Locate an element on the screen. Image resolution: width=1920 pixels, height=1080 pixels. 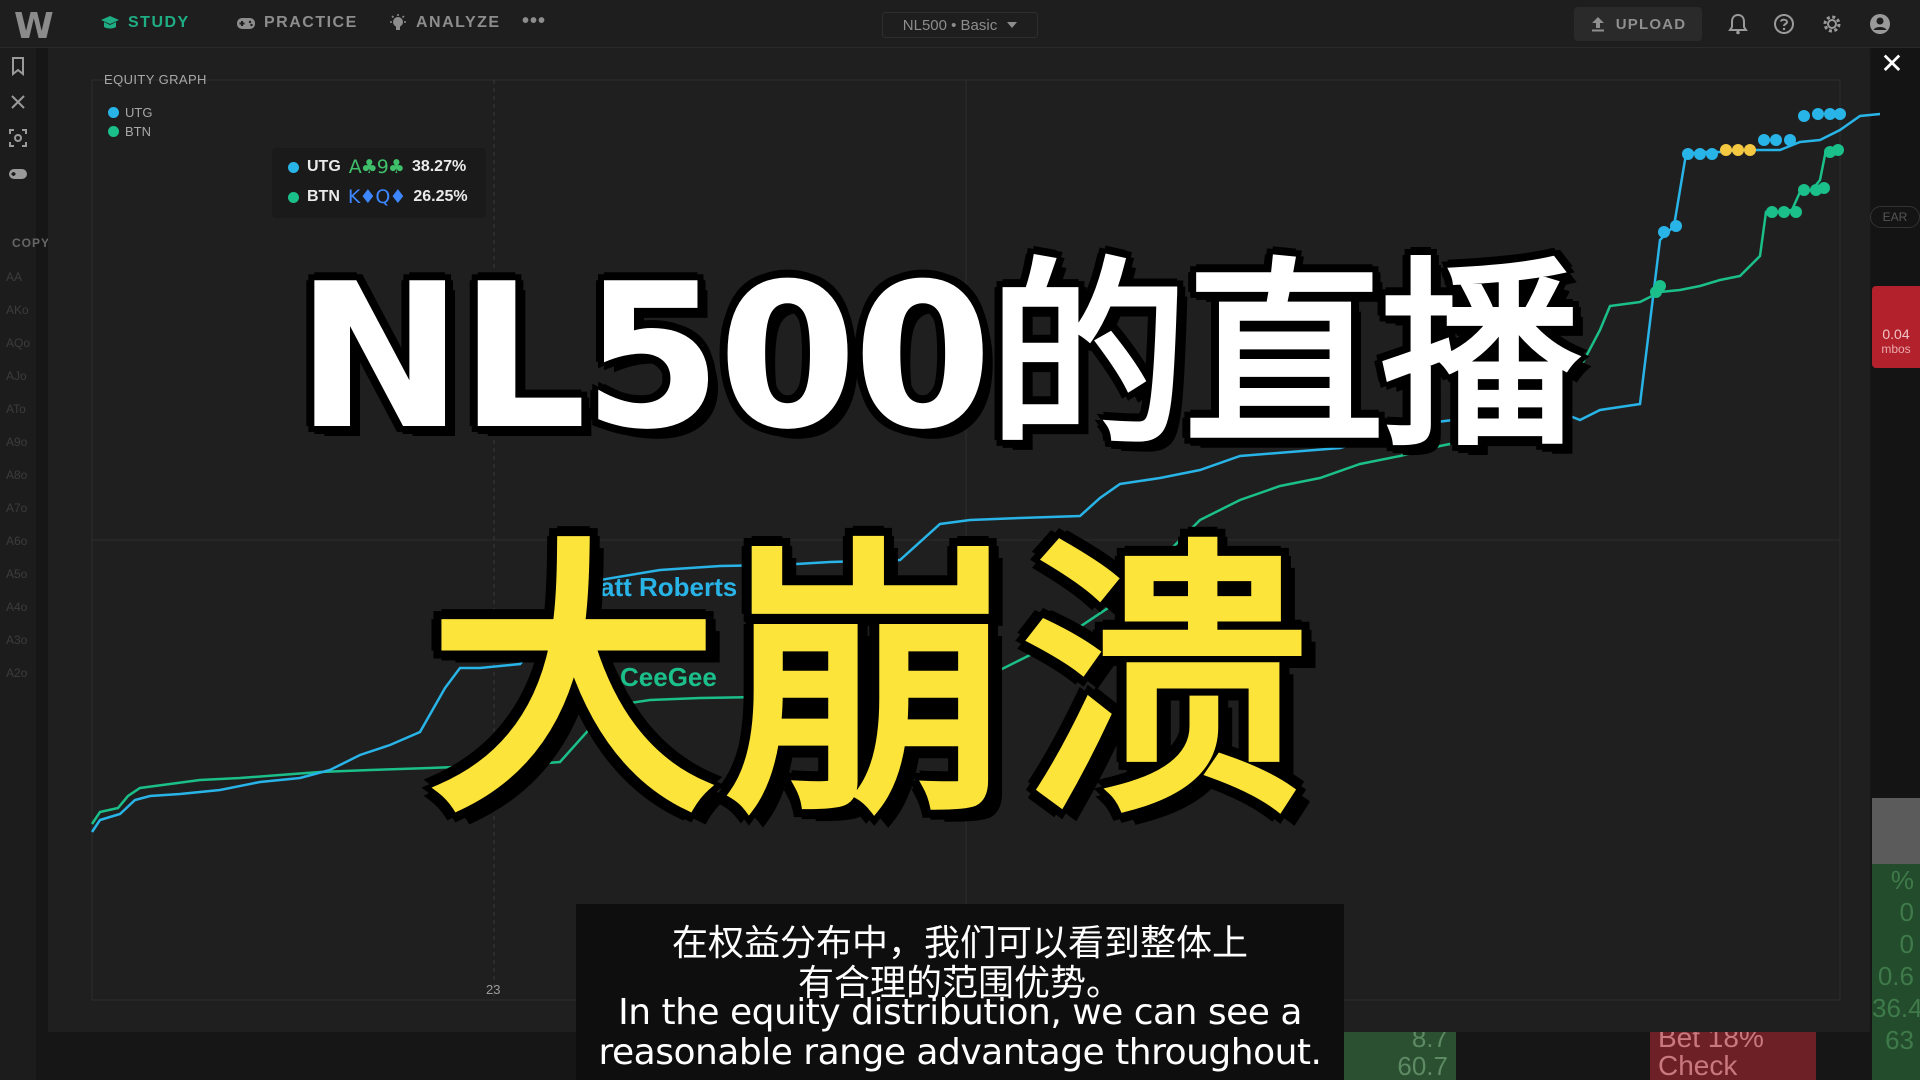
tooltip-dot-utg is located at coordinates (293, 167).